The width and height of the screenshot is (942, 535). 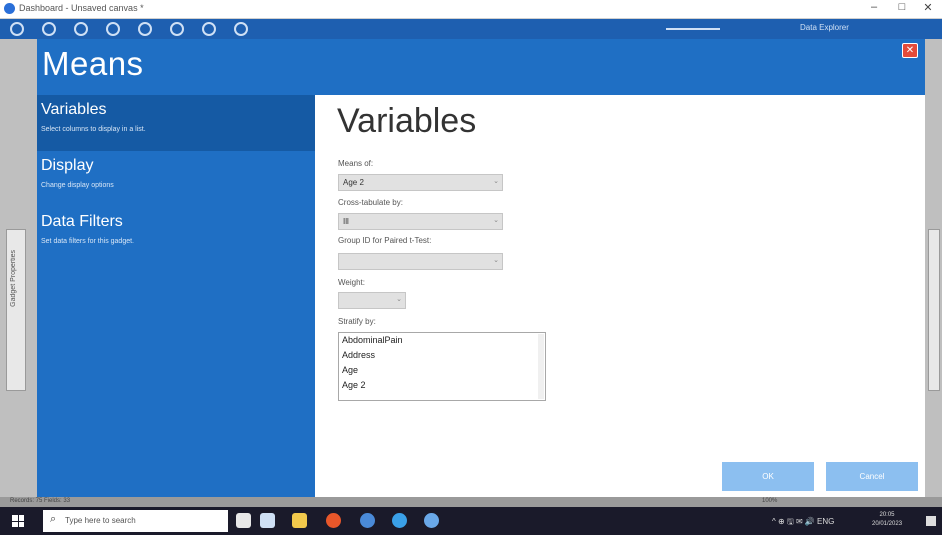 What do you see at coordinates (100, 520) in the screenshot?
I see `taskbar-search-placeholder: Type here to search` at bounding box center [100, 520].